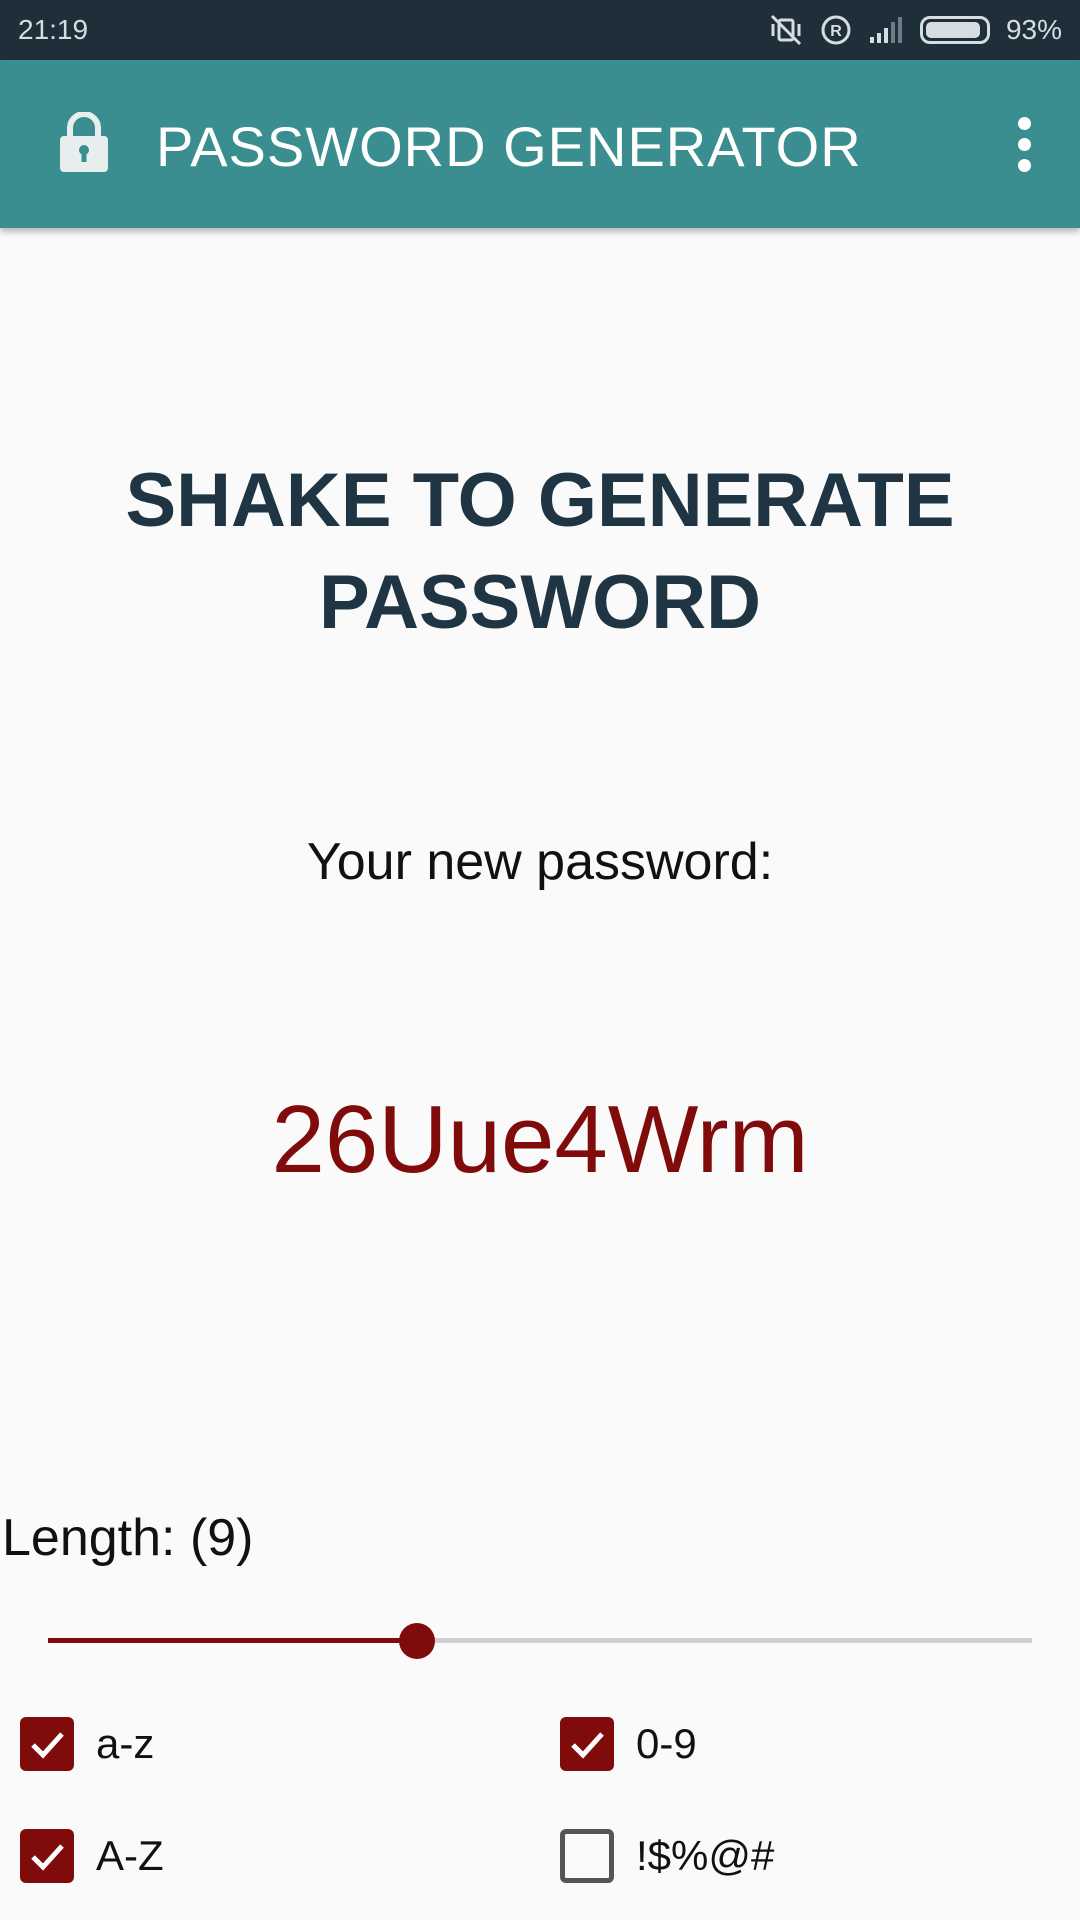 This screenshot has width=1080, height=1920. I want to click on length-label: Length: (9), so click(128, 1538).